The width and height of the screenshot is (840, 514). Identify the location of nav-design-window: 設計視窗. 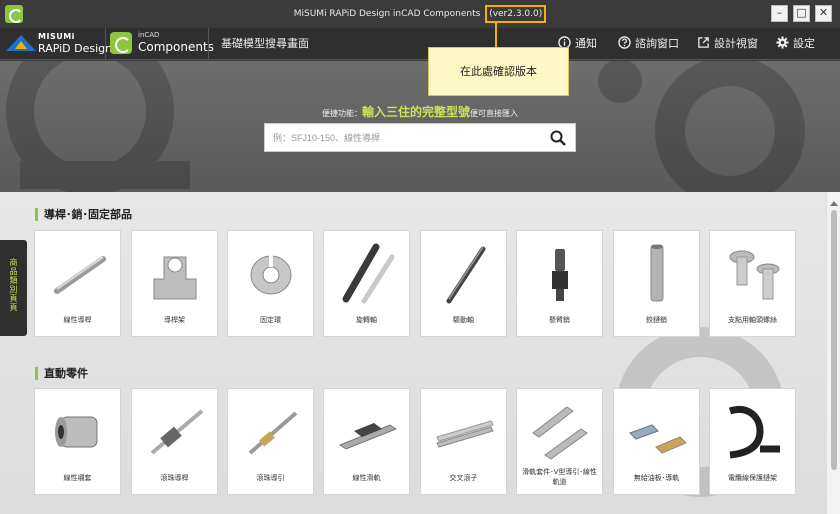
(727, 44).